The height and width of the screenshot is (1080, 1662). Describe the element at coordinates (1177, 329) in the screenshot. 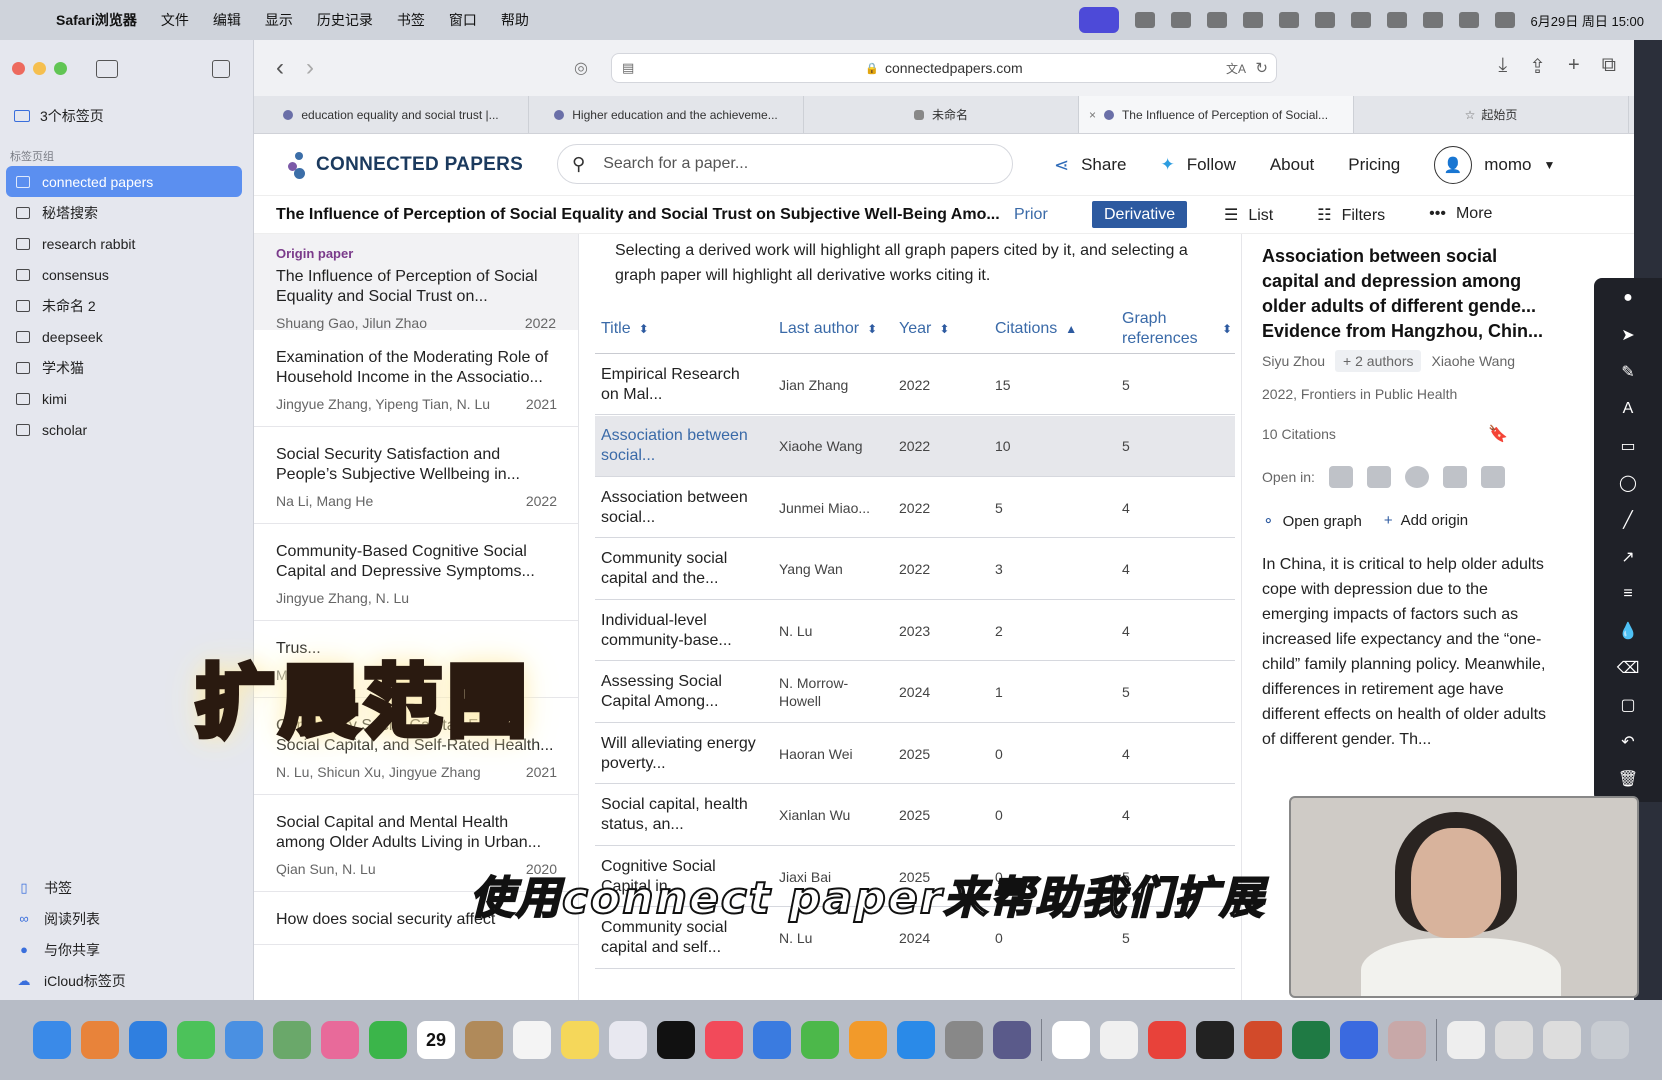

I see `sort-by-graph-references: Graph references ⬍` at that location.